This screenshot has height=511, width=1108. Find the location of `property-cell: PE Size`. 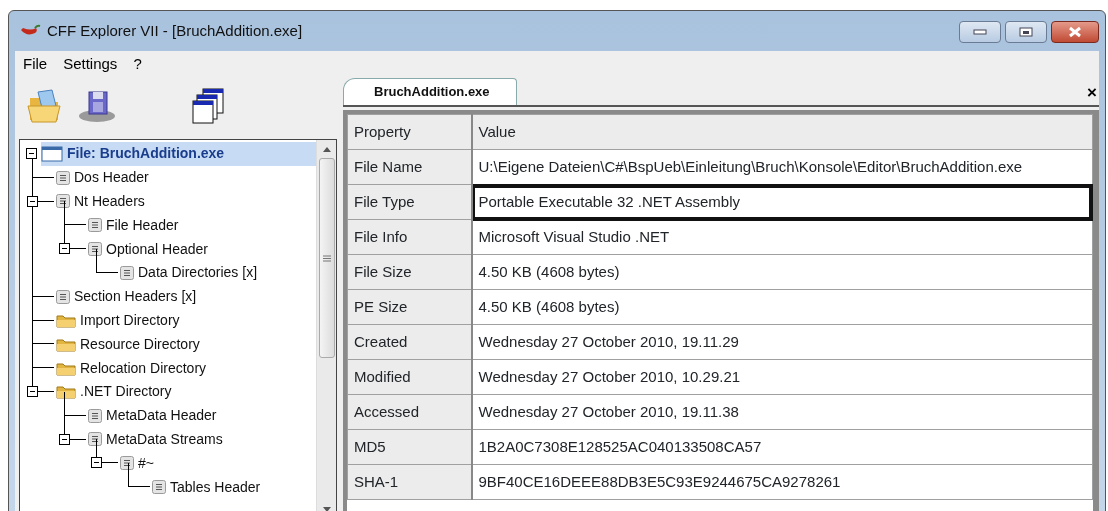

property-cell: PE Size is located at coordinates (409, 307).